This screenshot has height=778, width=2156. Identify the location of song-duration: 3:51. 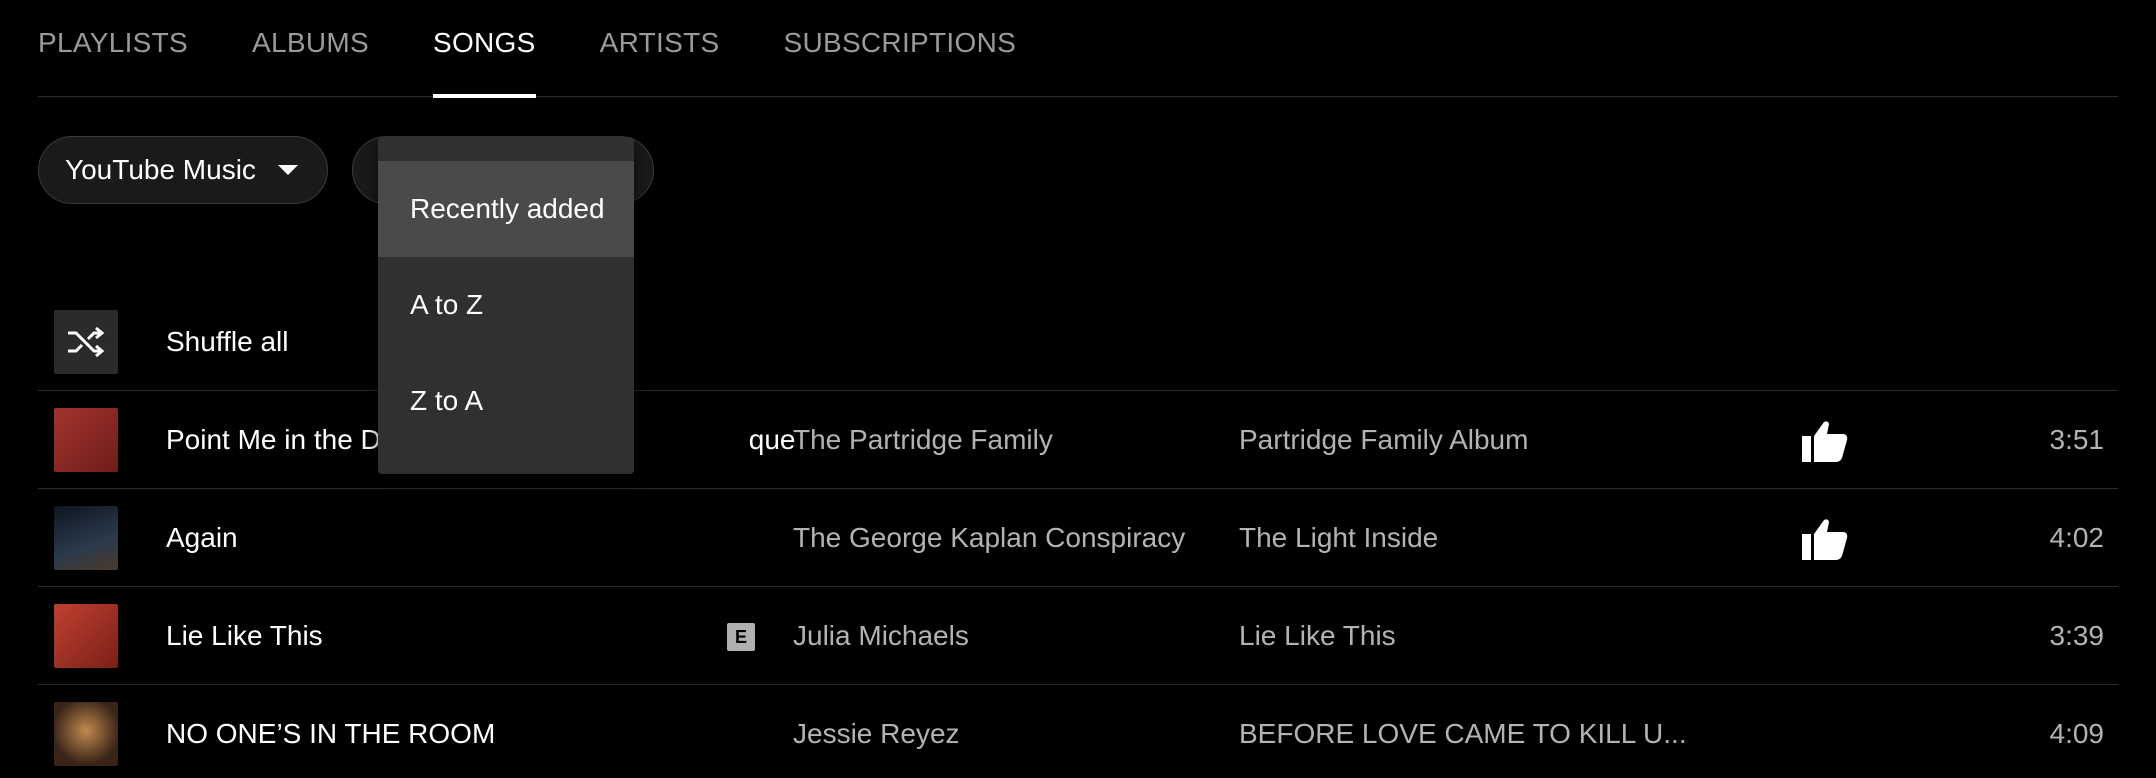
(2077, 439).